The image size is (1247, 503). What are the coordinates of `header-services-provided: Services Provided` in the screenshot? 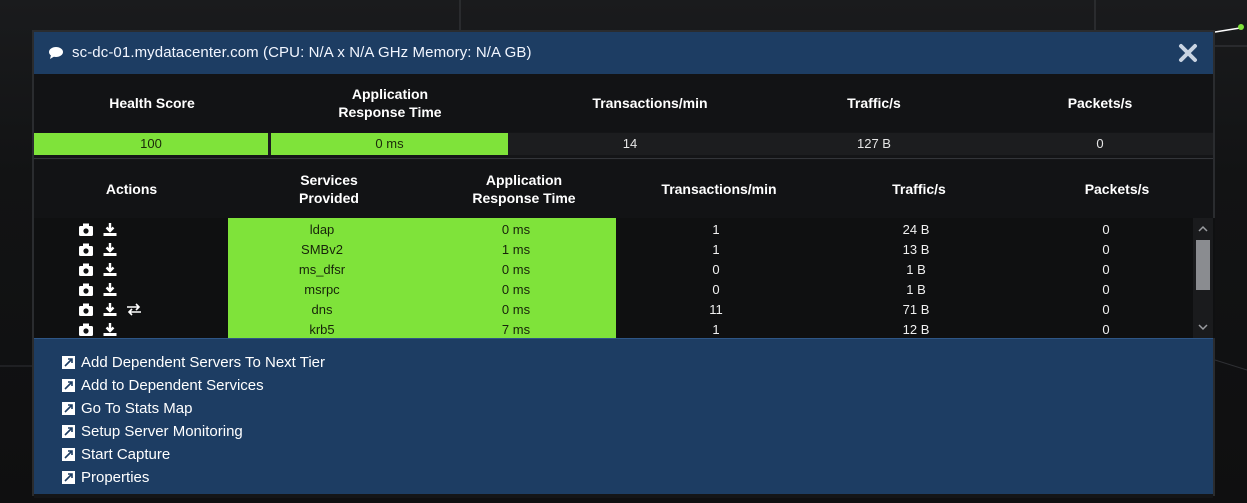 It's located at (329, 189).